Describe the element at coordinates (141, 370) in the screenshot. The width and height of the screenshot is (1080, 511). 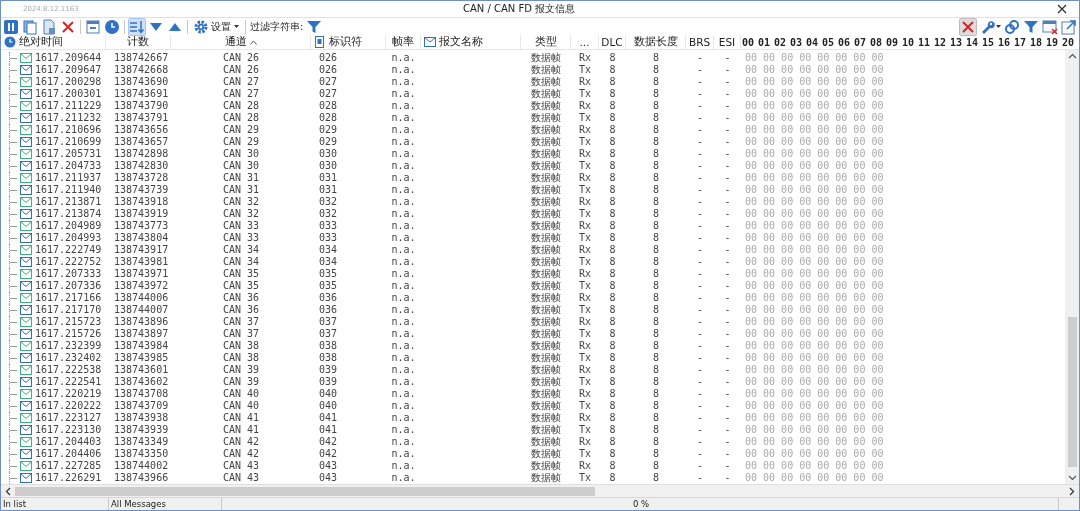
I see `table-cell-text: 138743601` at that location.